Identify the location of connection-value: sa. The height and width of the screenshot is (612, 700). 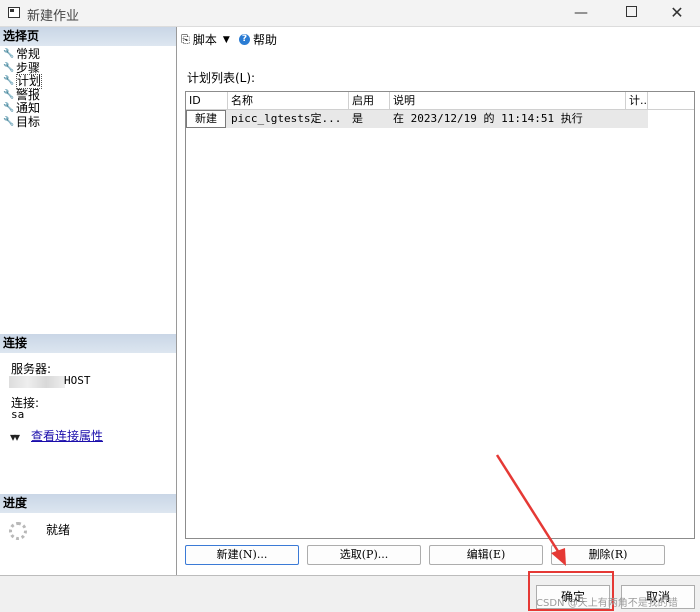
(18, 414).